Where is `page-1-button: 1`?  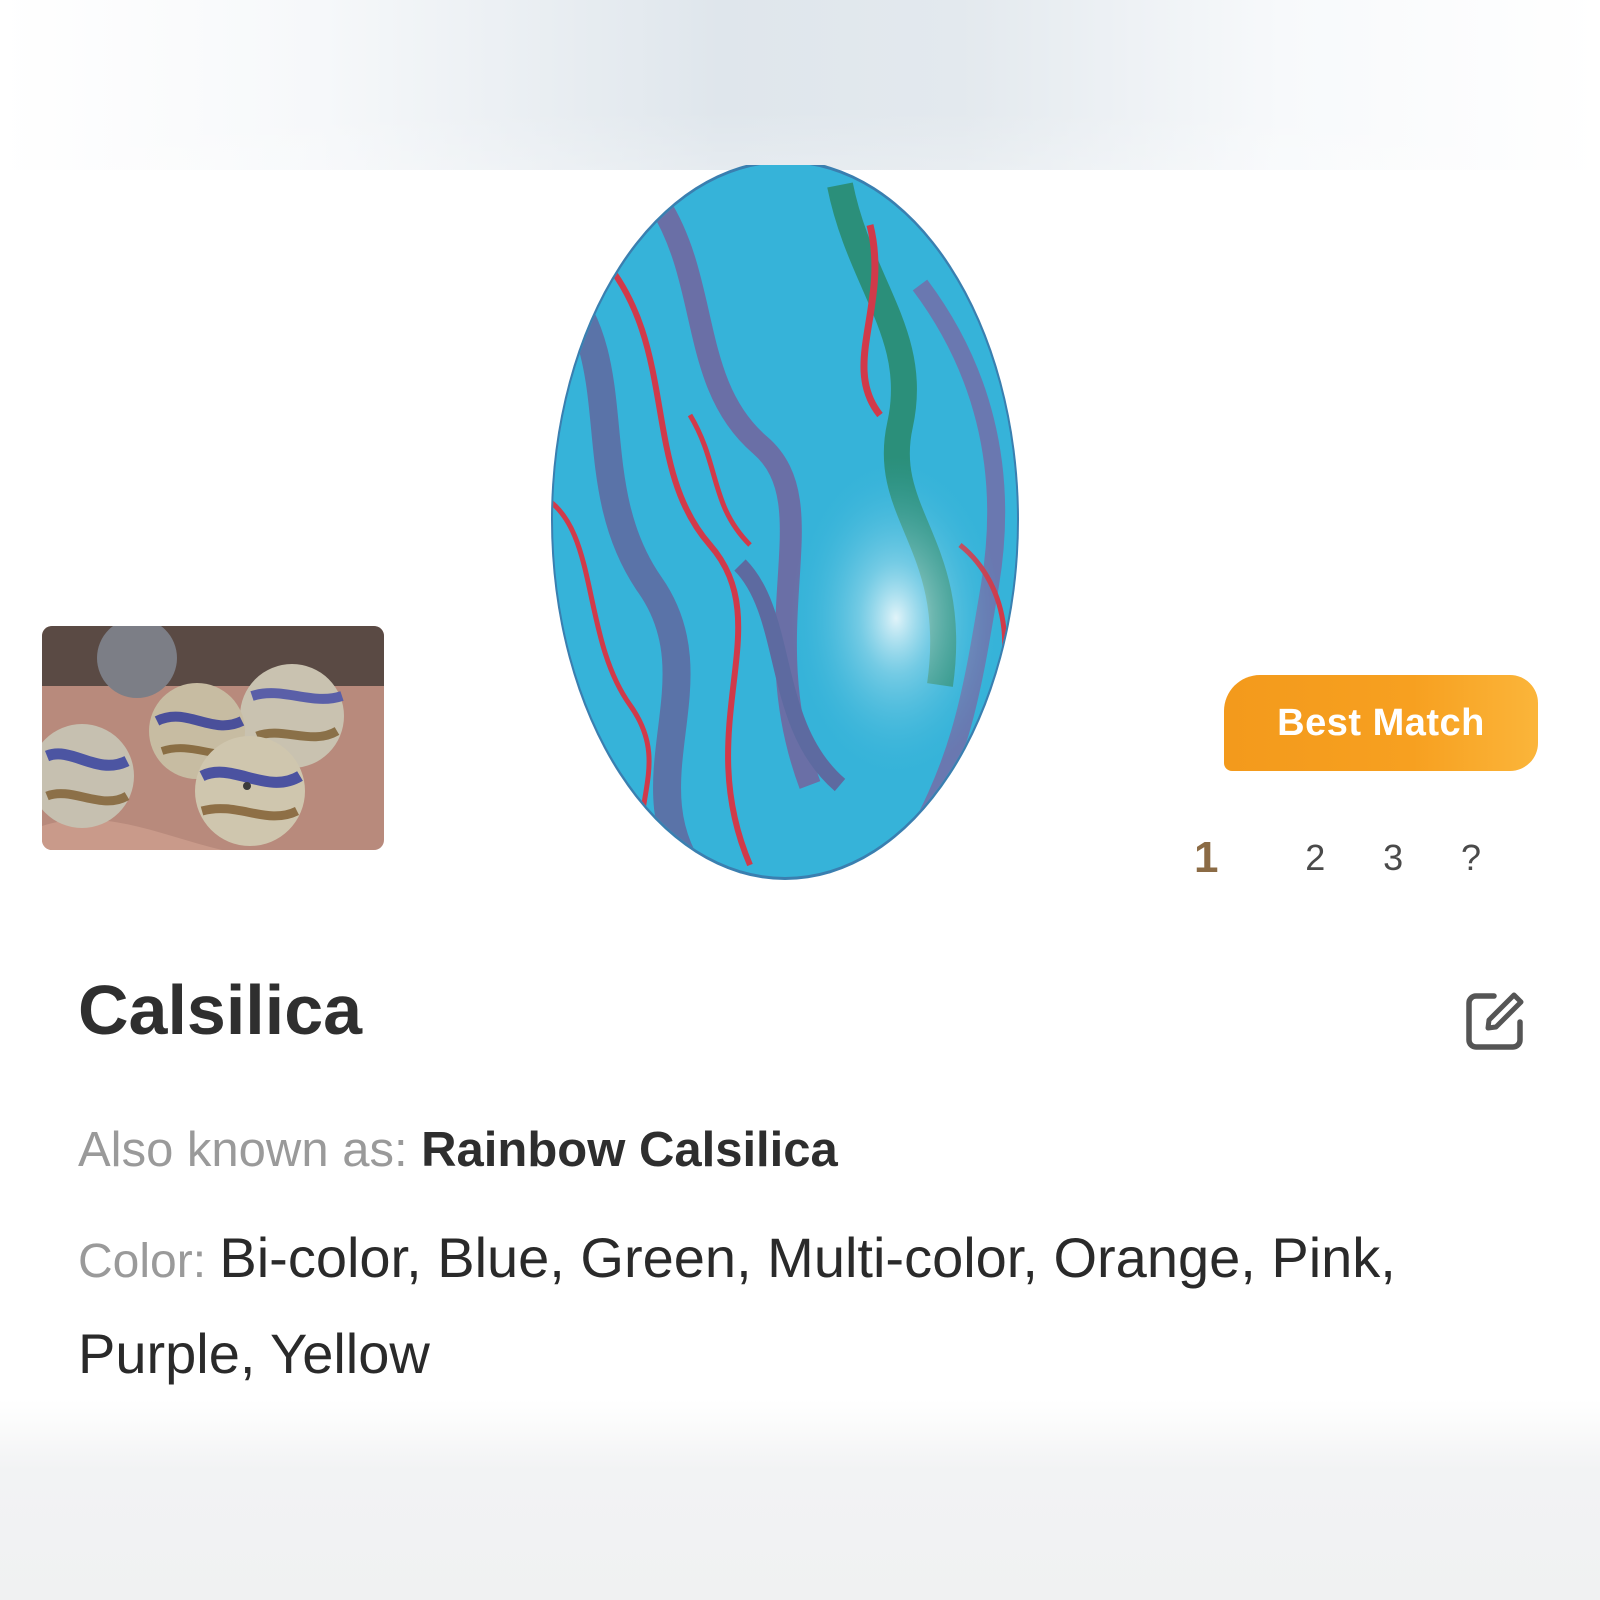 page-1-button: 1 is located at coordinates (1215, 858).